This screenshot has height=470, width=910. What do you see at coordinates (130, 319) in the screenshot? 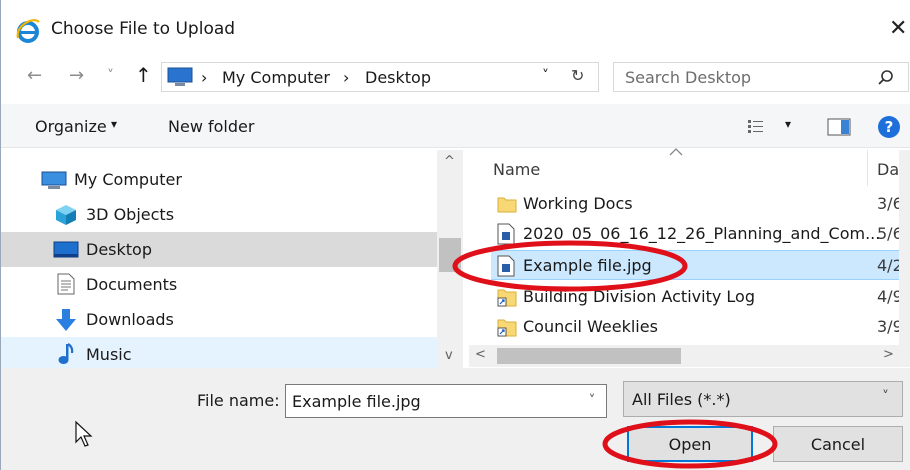
I see `nav-item-label: Downloads` at bounding box center [130, 319].